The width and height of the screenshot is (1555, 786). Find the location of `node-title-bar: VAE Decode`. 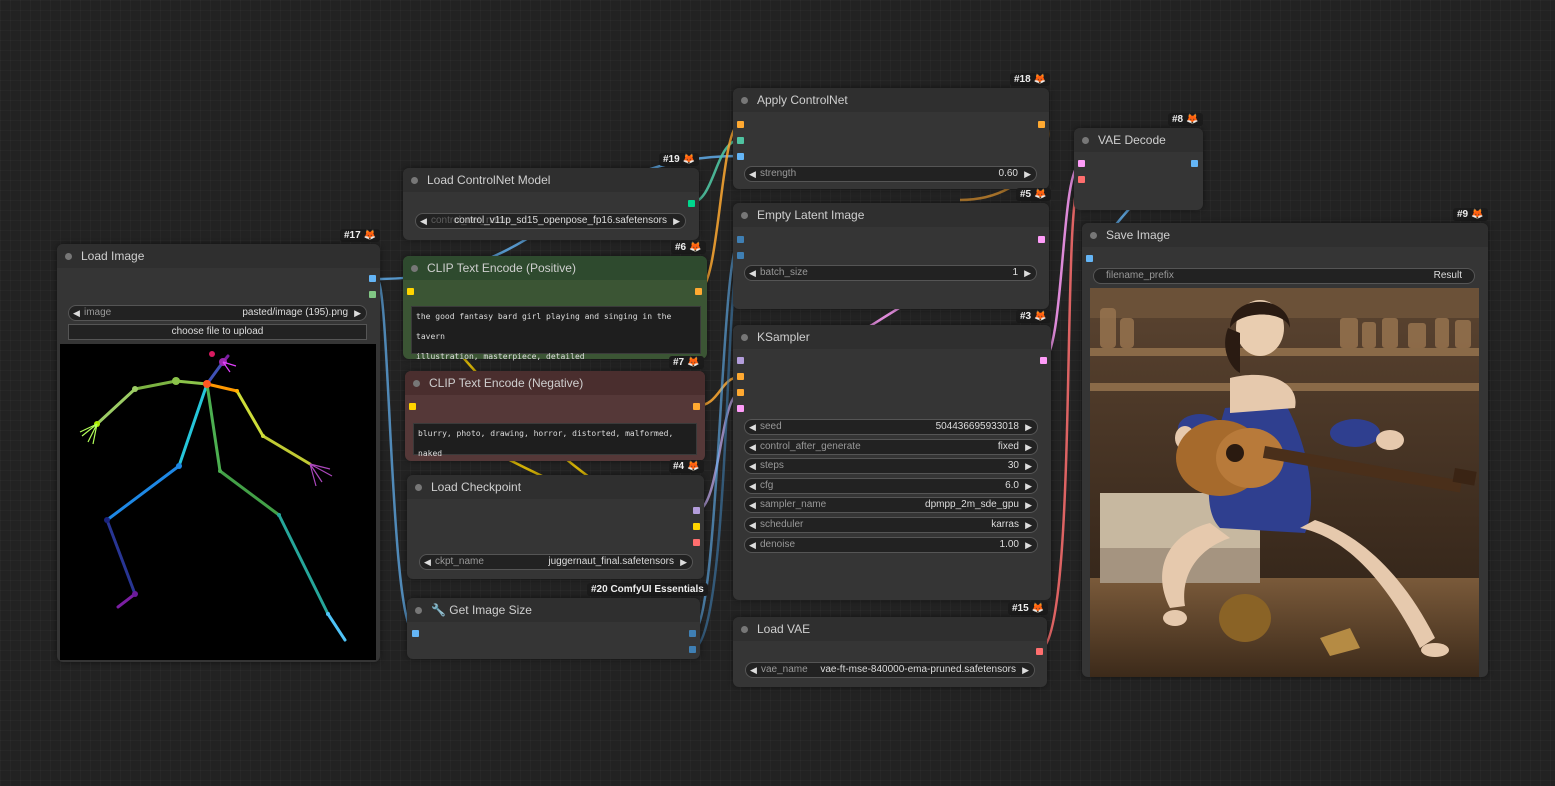

node-title-bar: VAE Decode is located at coordinates (1138, 140).